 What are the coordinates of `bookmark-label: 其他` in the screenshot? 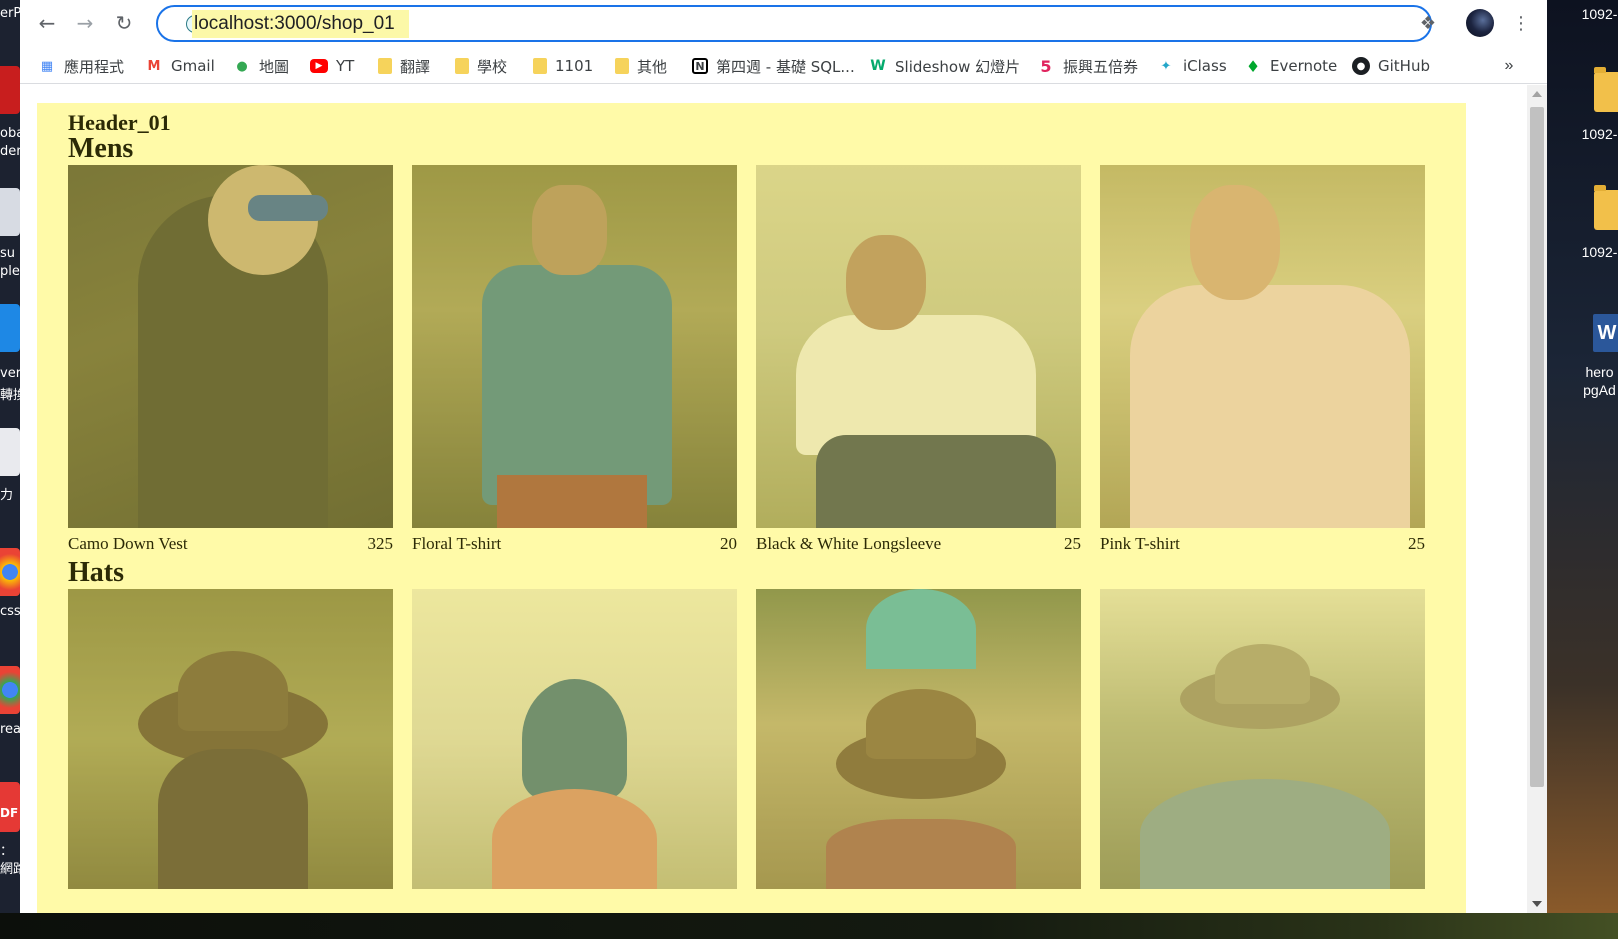 It's located at (652, 66).